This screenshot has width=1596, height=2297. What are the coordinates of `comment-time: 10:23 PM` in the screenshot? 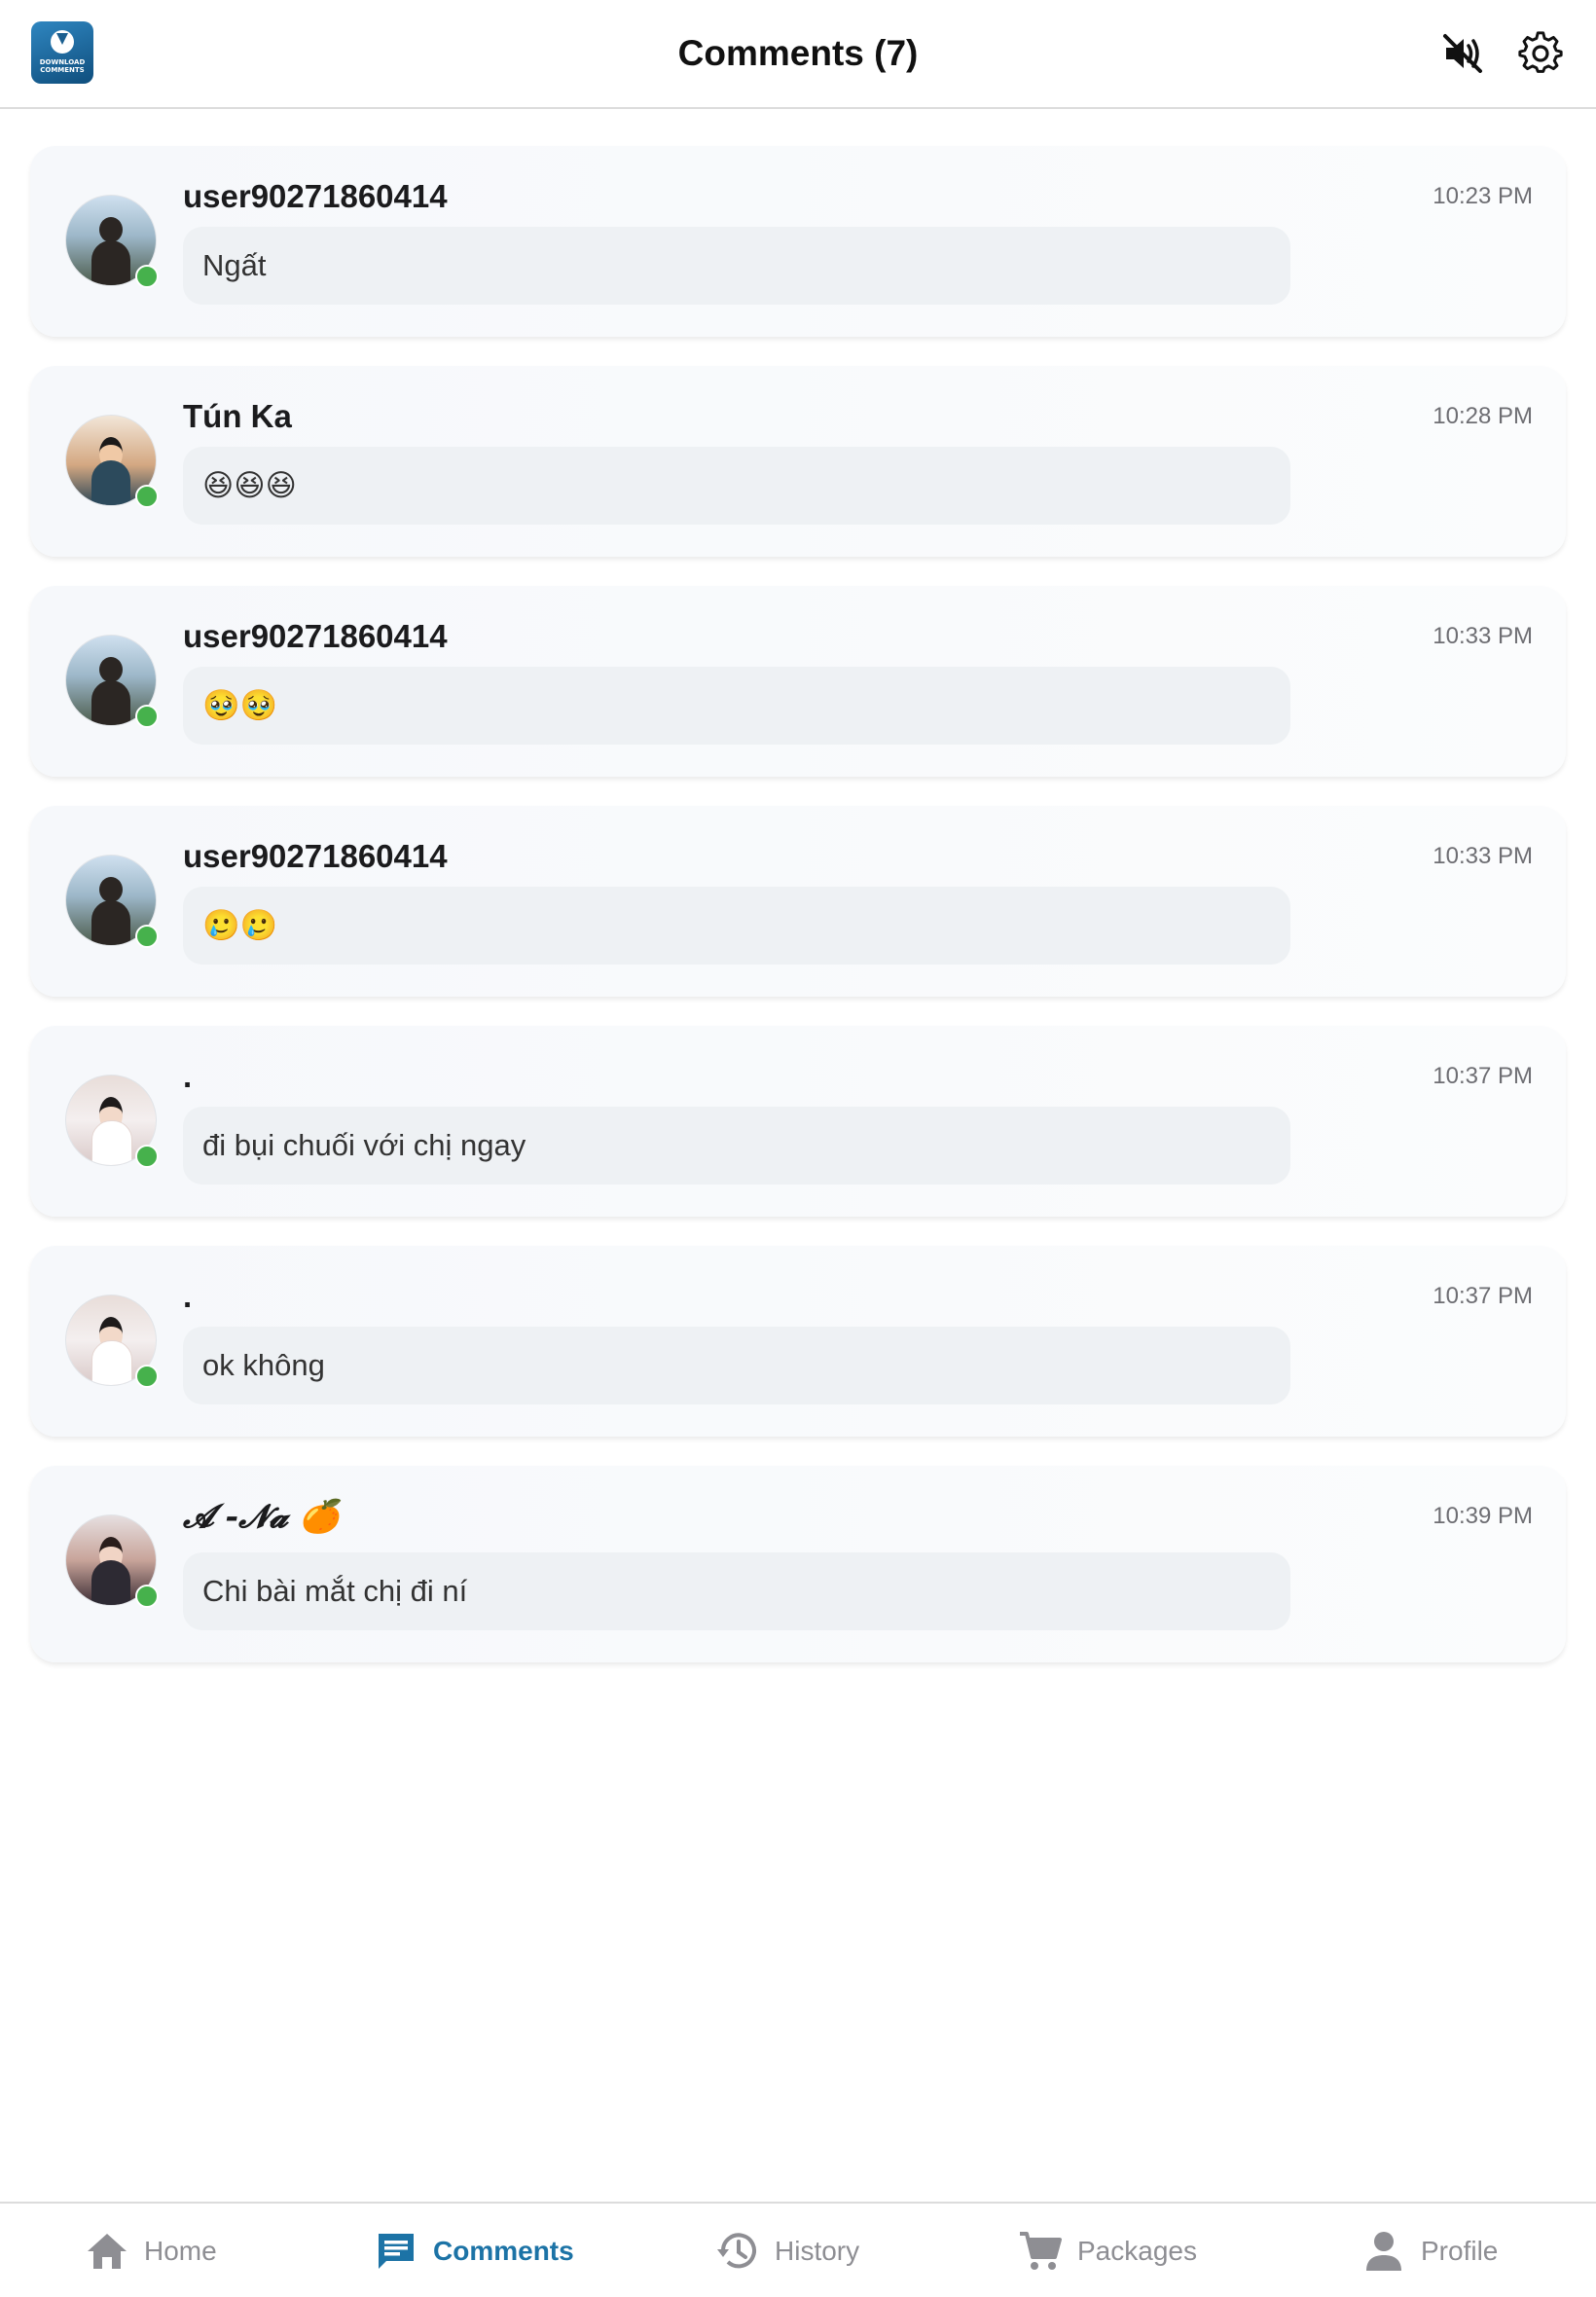 It's located at (1483, 196).